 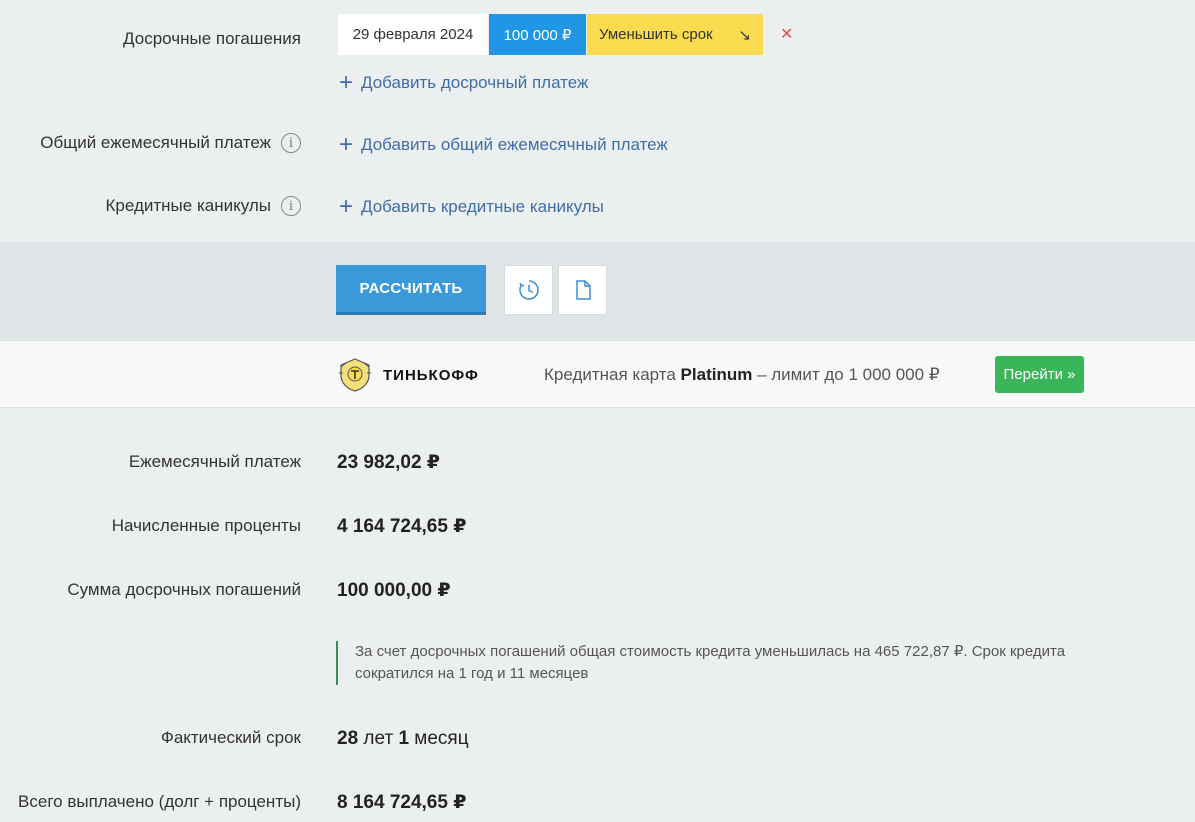 What do you see at coordinates (206, 525) in the screenshot?
I see `accrued-interest-label: Начисленные проценты` at bounding box center [206, 525].